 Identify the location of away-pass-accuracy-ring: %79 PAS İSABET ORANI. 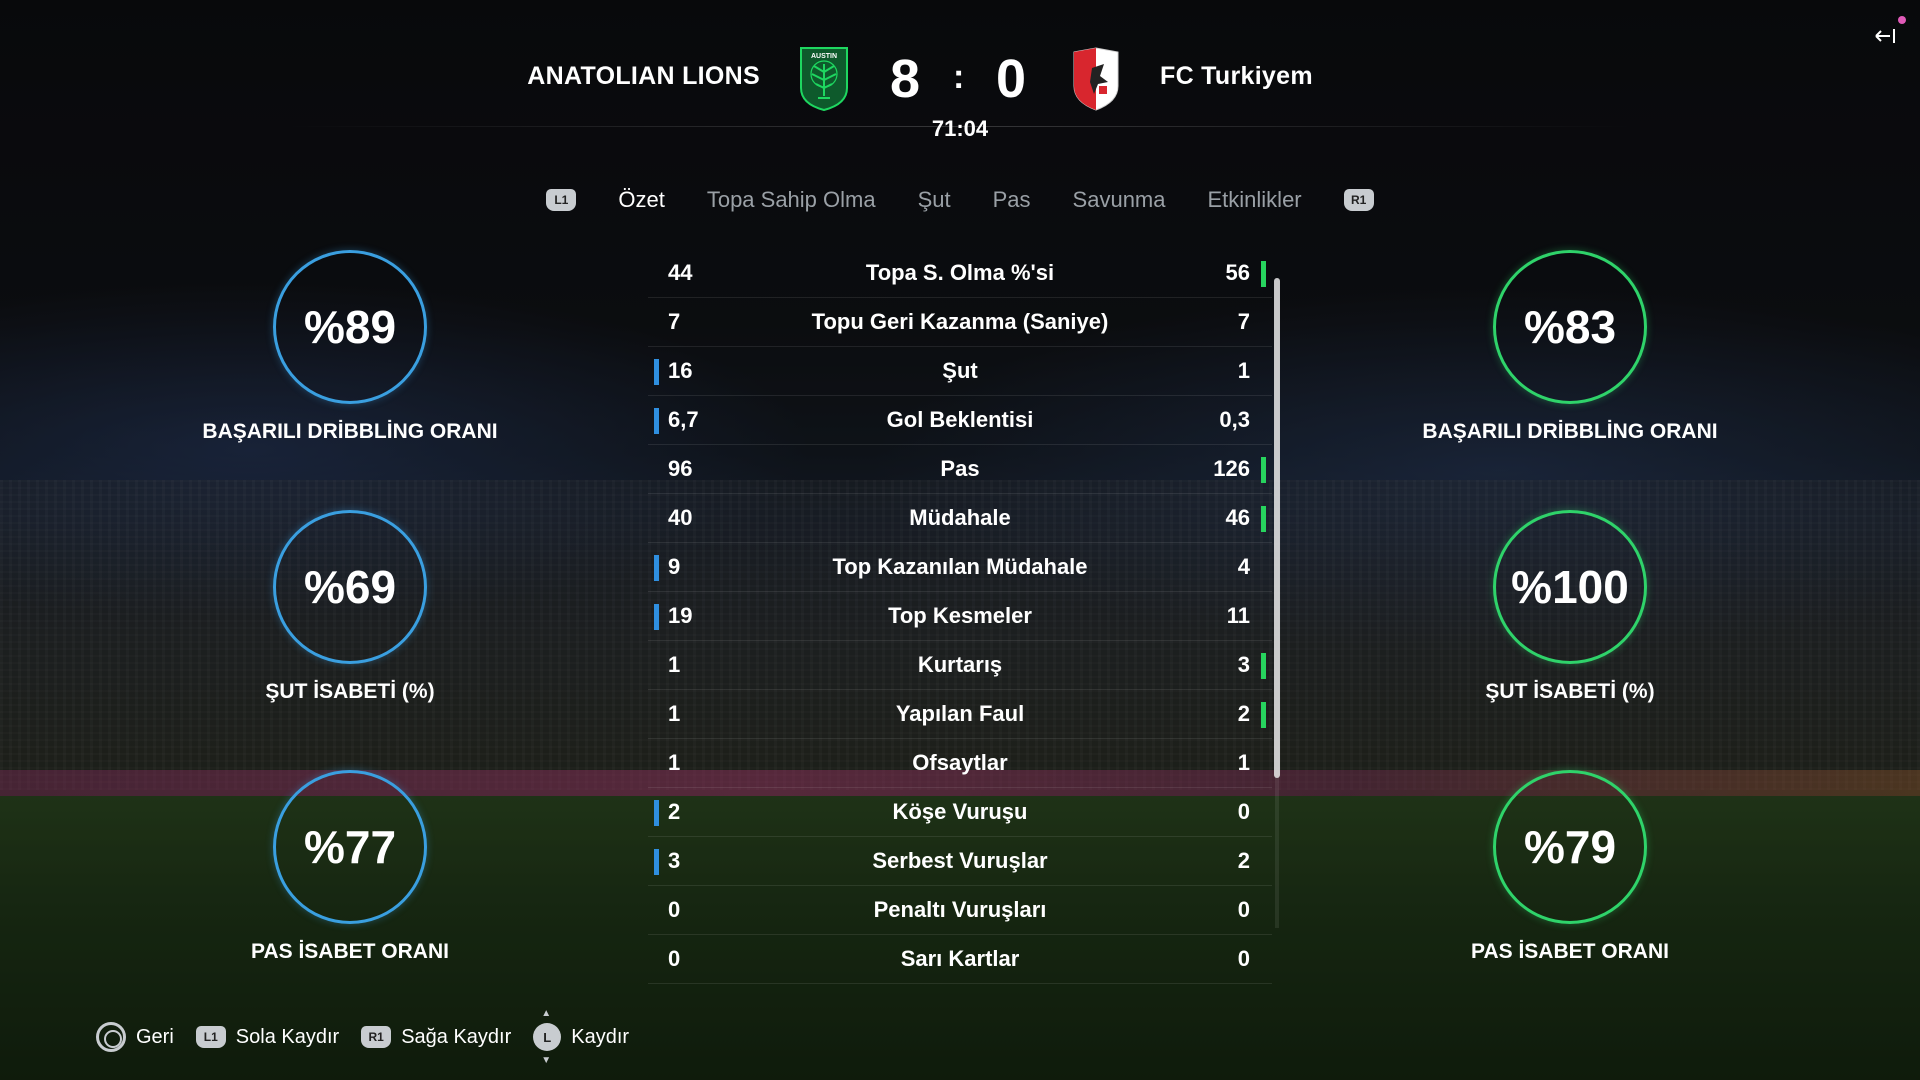
(1570, 867).